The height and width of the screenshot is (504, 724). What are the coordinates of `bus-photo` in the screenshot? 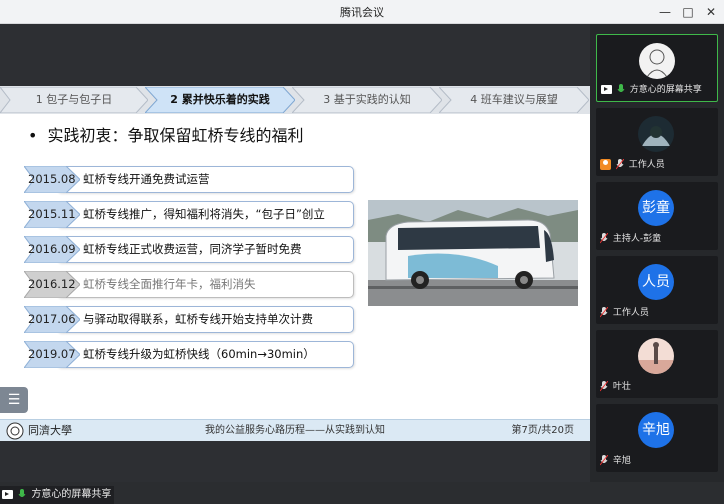 It's located at (473, 253).